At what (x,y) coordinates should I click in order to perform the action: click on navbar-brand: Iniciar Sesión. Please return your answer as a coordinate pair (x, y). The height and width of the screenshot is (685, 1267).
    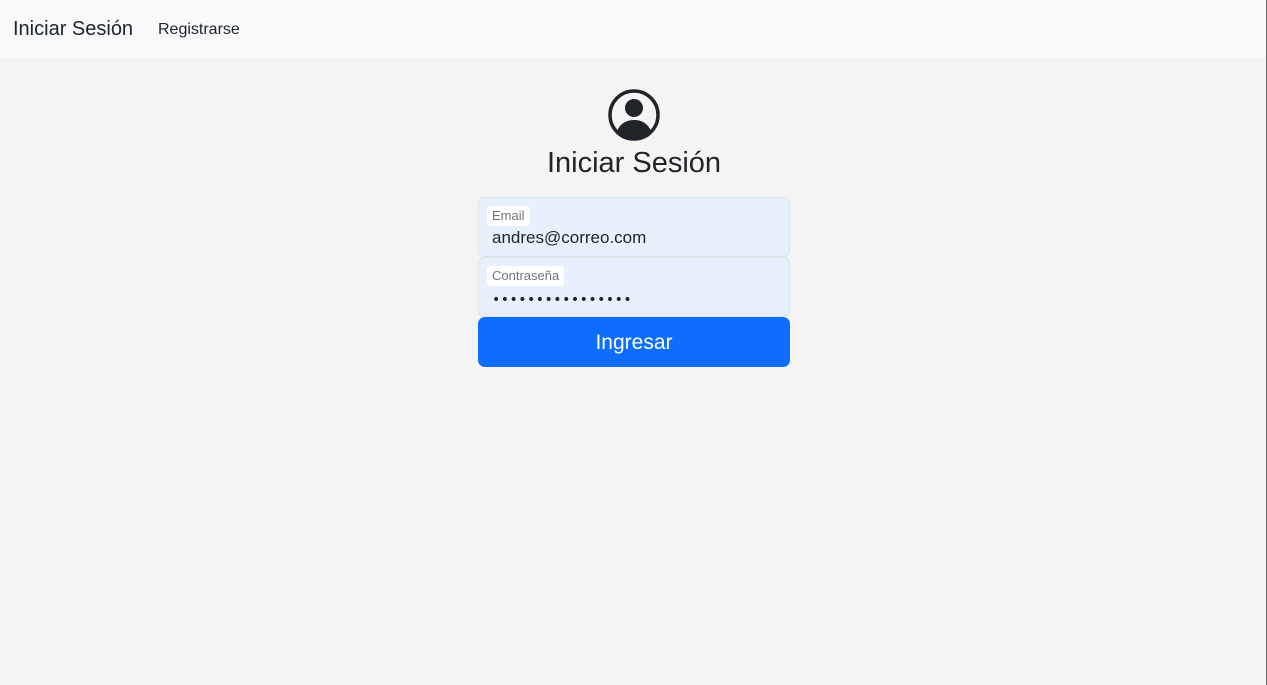
    Looking at the image, I should click on (73, 29).